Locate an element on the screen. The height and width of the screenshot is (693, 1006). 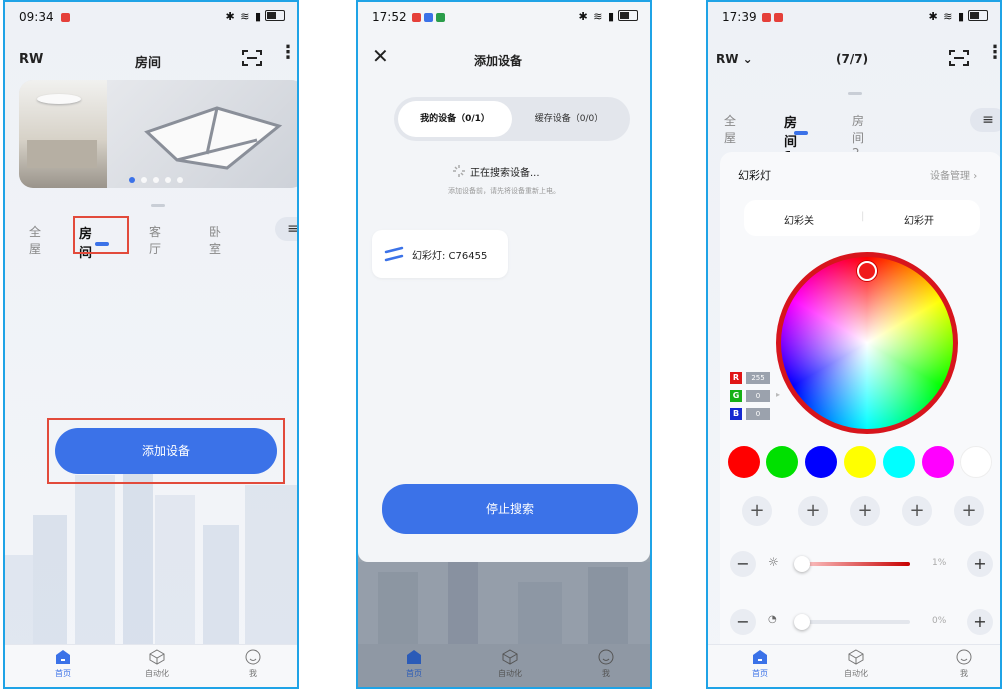
status-time: 17:52 is located at coordinates (389, 17).